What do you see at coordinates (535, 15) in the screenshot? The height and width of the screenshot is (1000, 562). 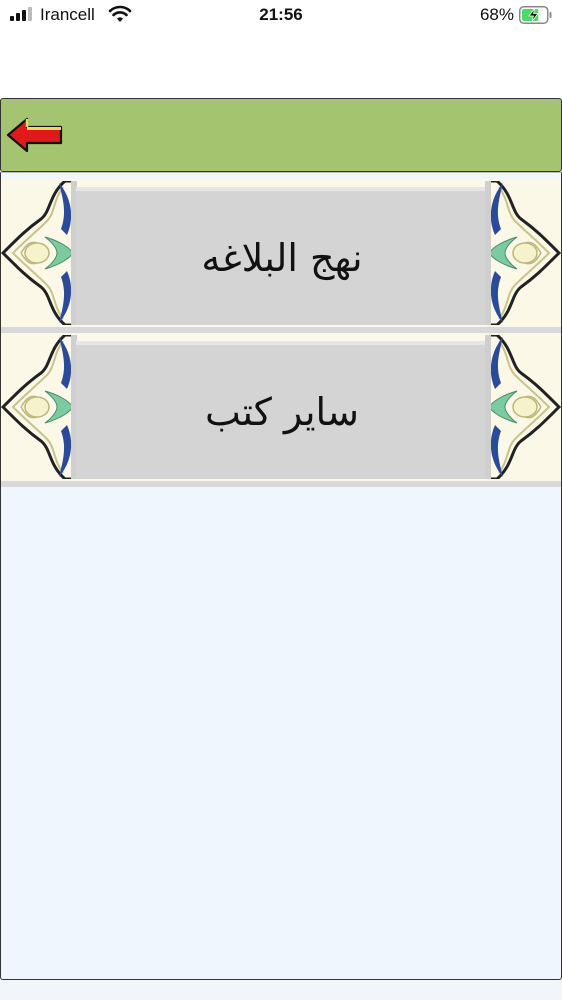 I see `battery-charging-icon` at bounding box center [535, 15].